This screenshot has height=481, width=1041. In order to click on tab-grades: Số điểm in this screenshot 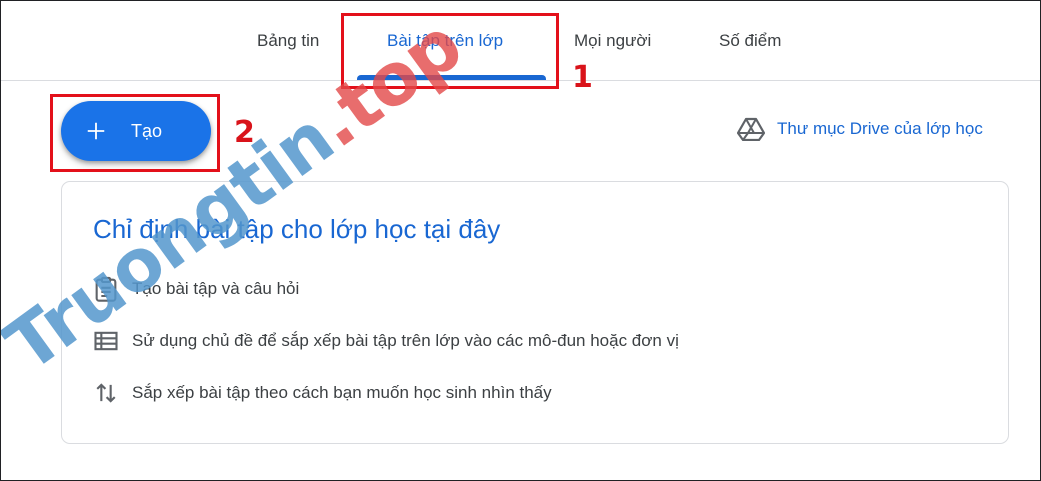, I will do `click(750, 40)`.